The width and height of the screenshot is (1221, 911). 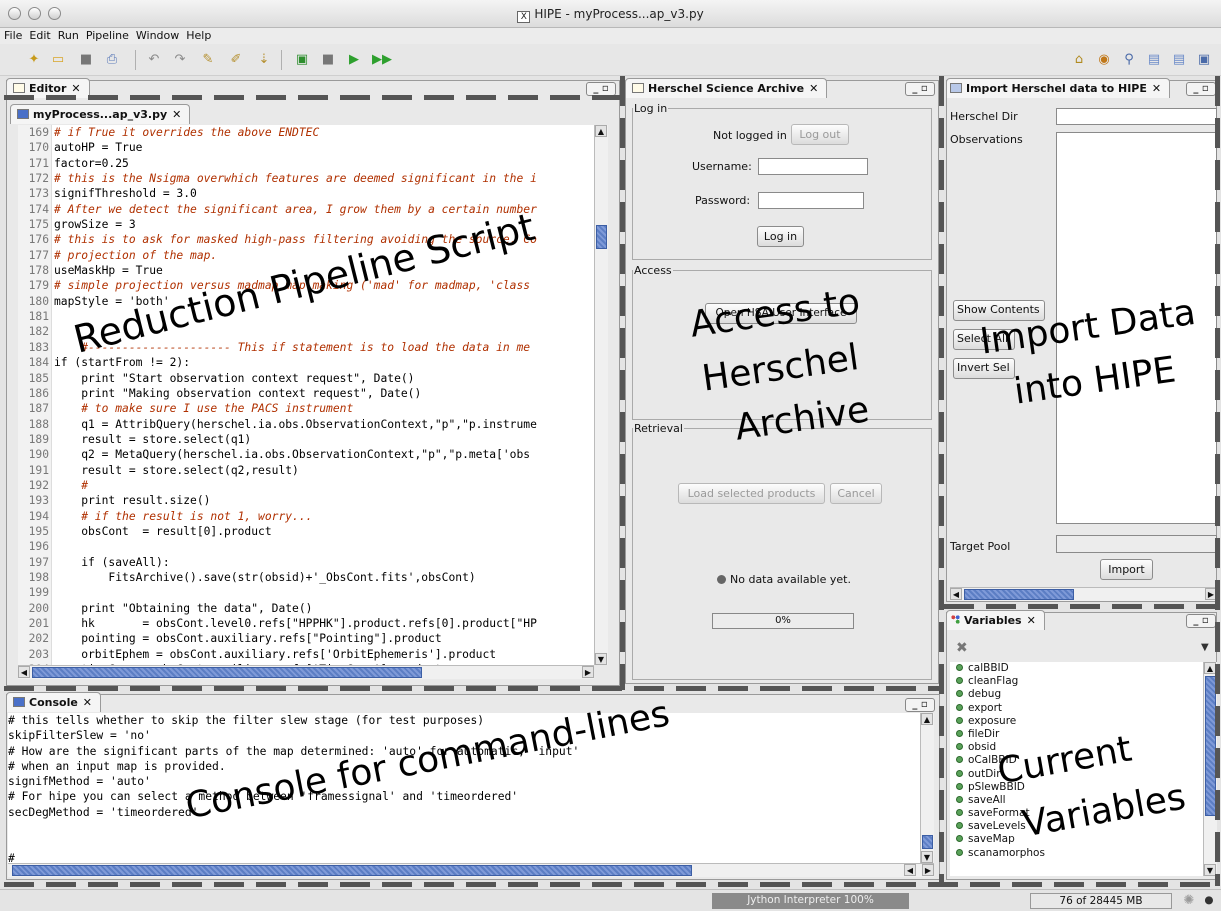 I want to click on undo-icon: ↶, so click(x=154, y=60).